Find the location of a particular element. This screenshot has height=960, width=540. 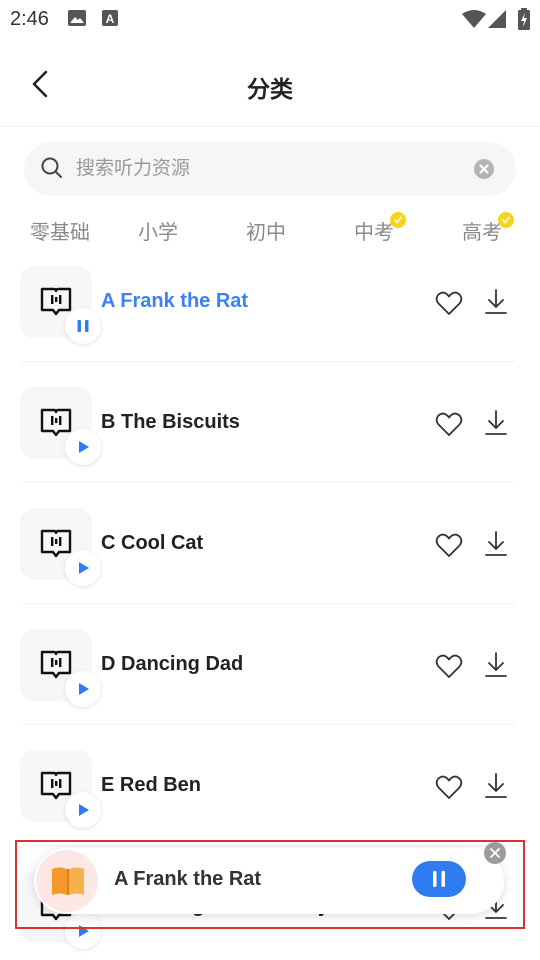

page-title: 分类 is located at coordinates (270, 89).